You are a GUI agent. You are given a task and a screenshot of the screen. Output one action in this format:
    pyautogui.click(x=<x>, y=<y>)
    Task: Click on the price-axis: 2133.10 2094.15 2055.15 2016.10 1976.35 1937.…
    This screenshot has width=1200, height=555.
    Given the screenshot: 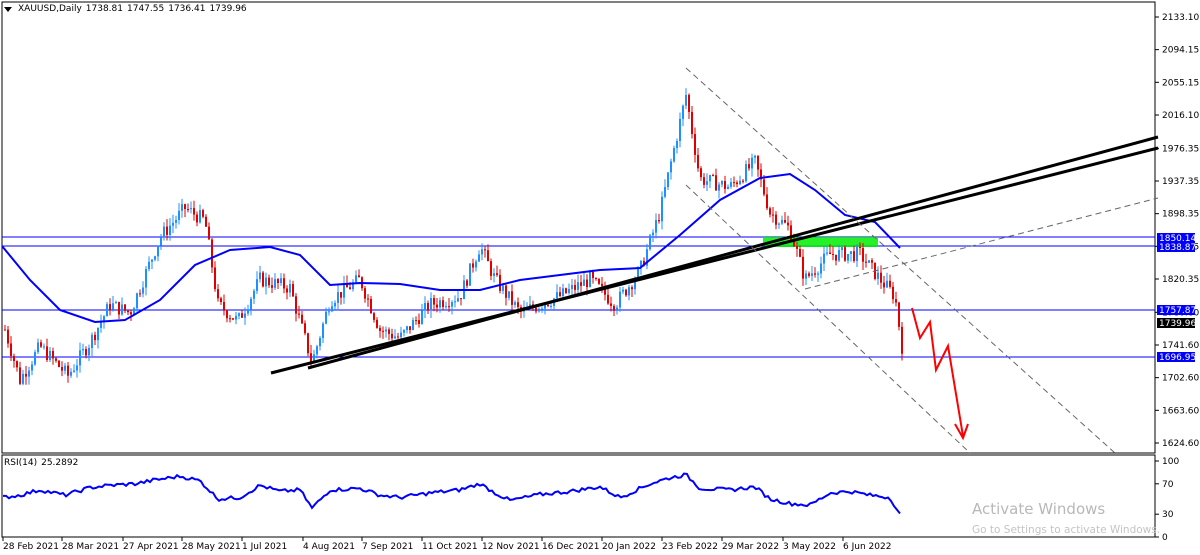 What is the action you would take?
    pyautogui.click(x=1177, y=231)
    